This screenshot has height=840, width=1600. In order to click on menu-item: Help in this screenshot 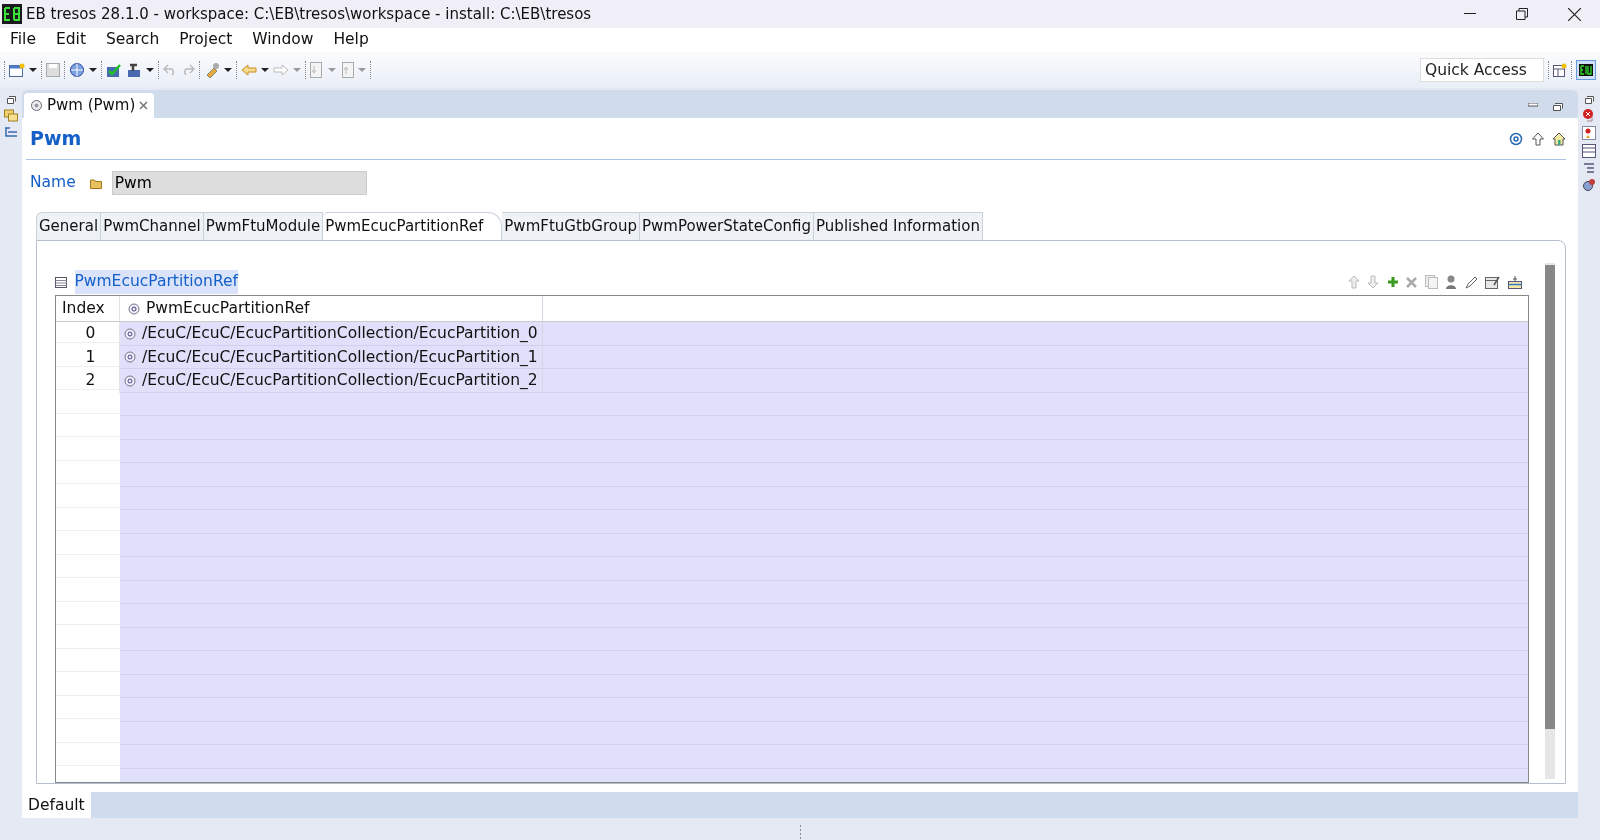, I will do `click(351, 40)`.